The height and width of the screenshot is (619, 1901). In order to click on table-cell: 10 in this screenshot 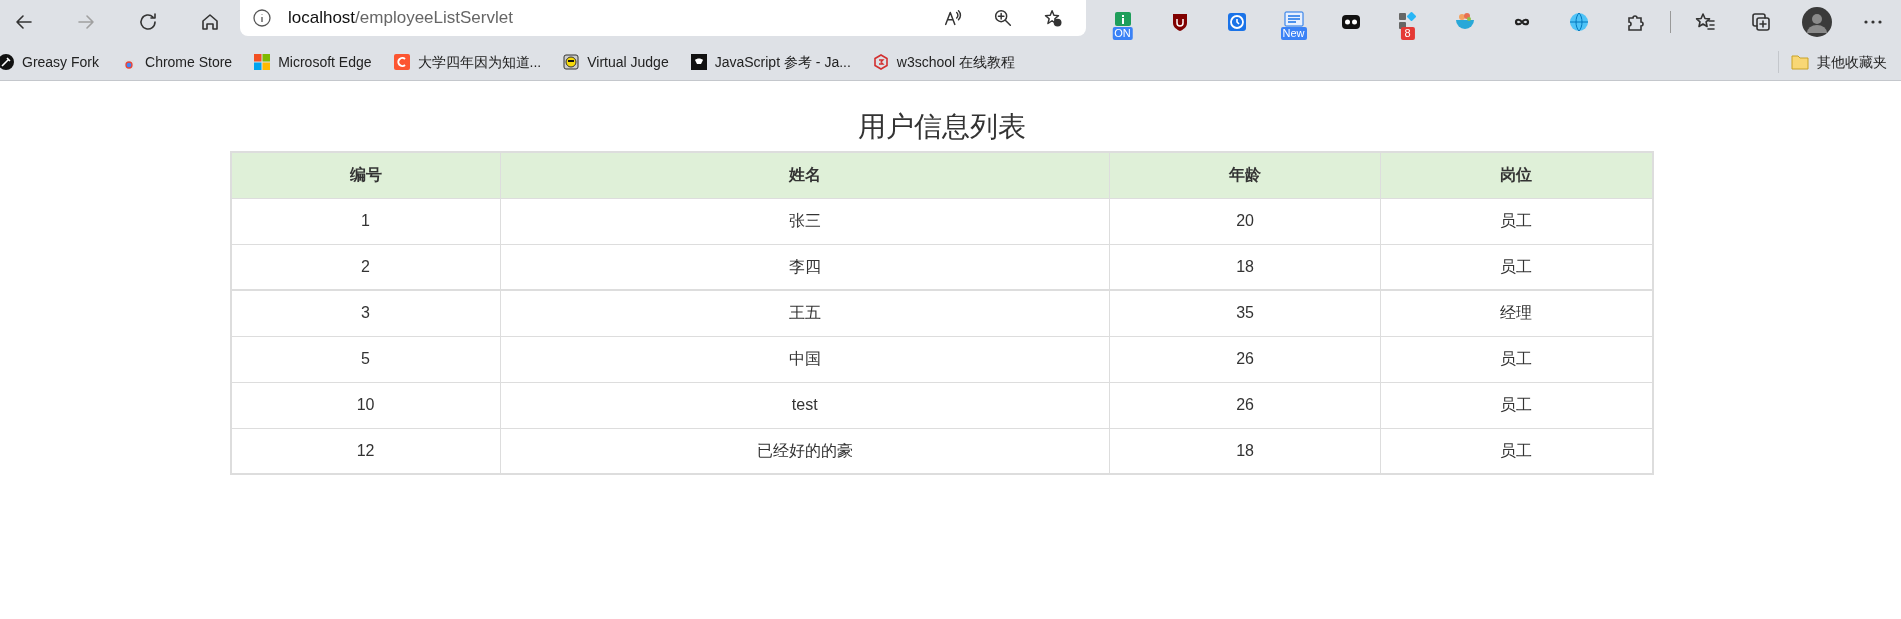, I will do `click(365, 405)`.